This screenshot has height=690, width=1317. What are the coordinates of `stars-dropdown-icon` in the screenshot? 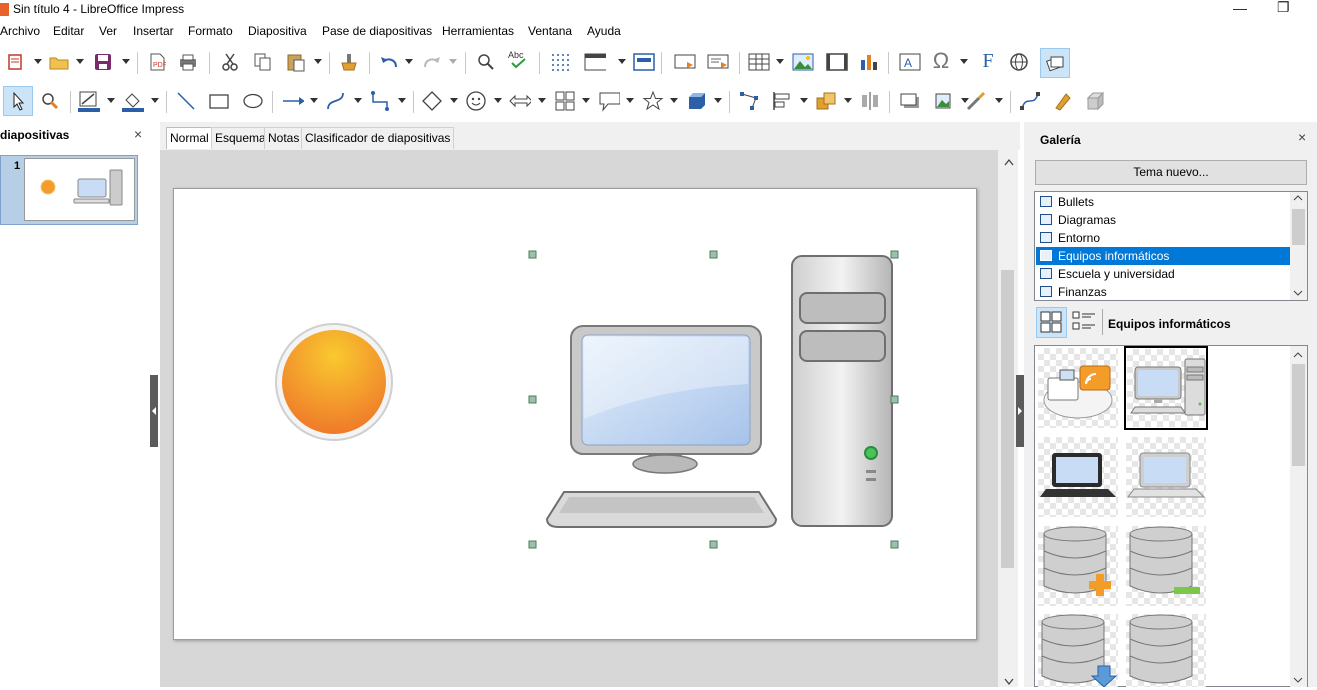 It's located at (674, 101).